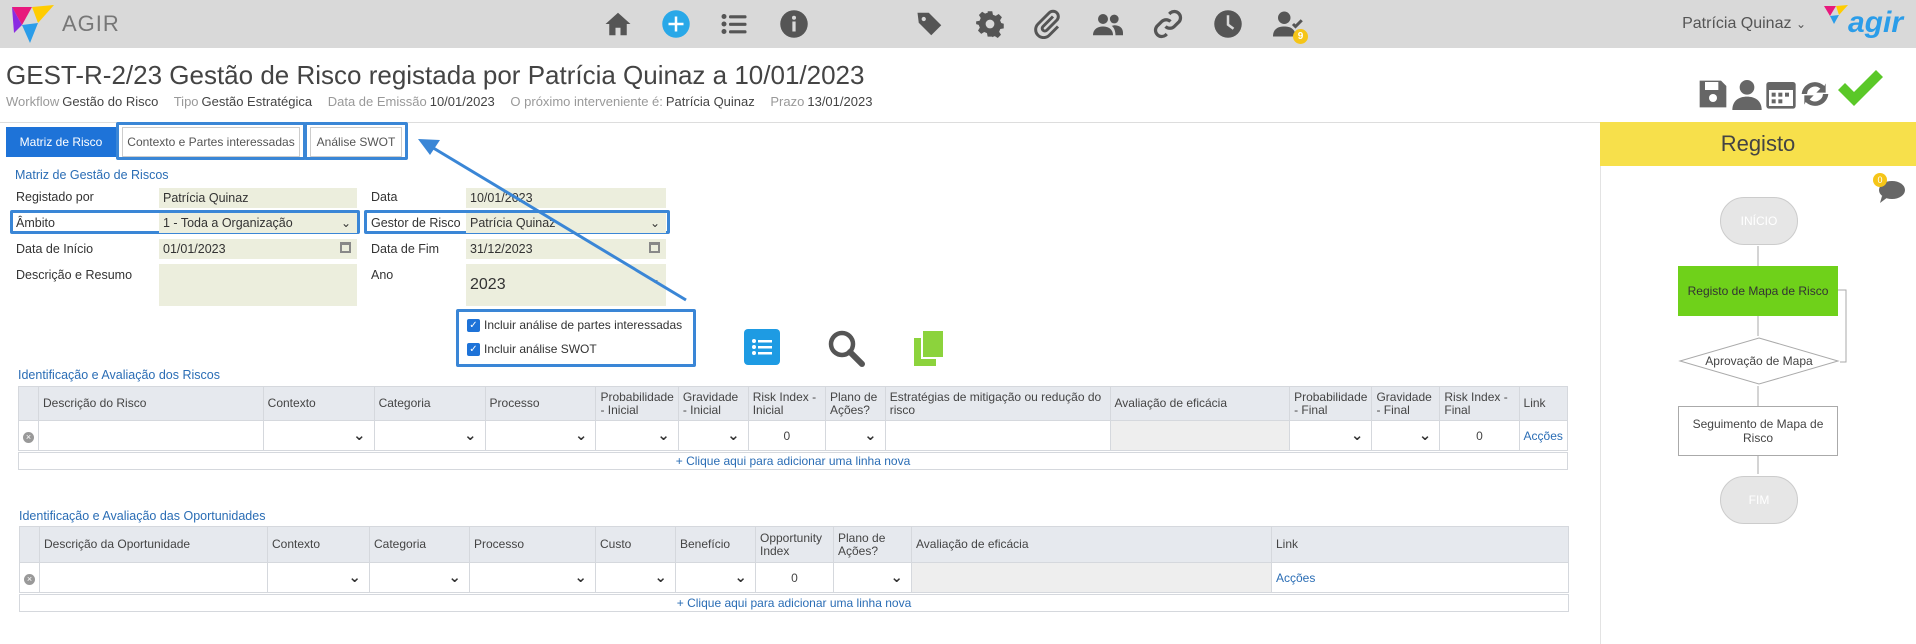  I want to click on mitigation-input, so click(997, 435).